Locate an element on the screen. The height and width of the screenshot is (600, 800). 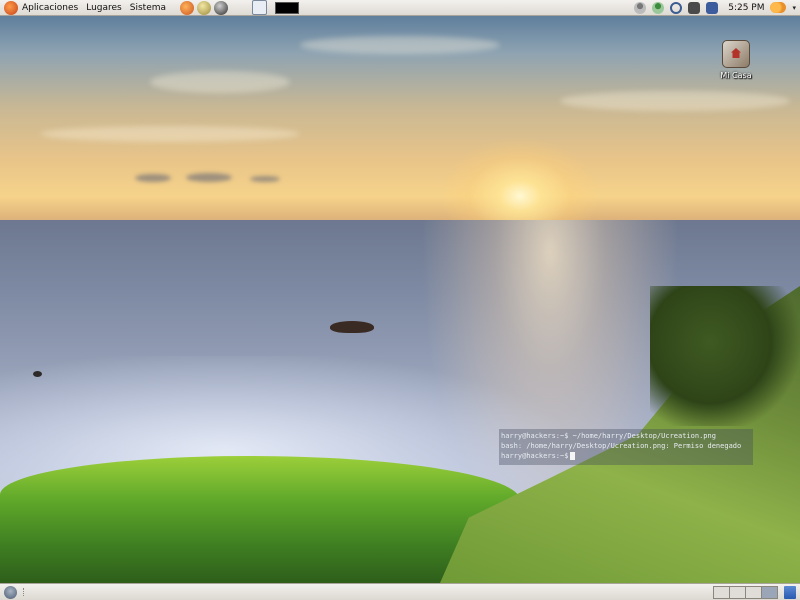
terminal-prompt-line: harry@hackers:~$ is located at coordinates (626, 456).